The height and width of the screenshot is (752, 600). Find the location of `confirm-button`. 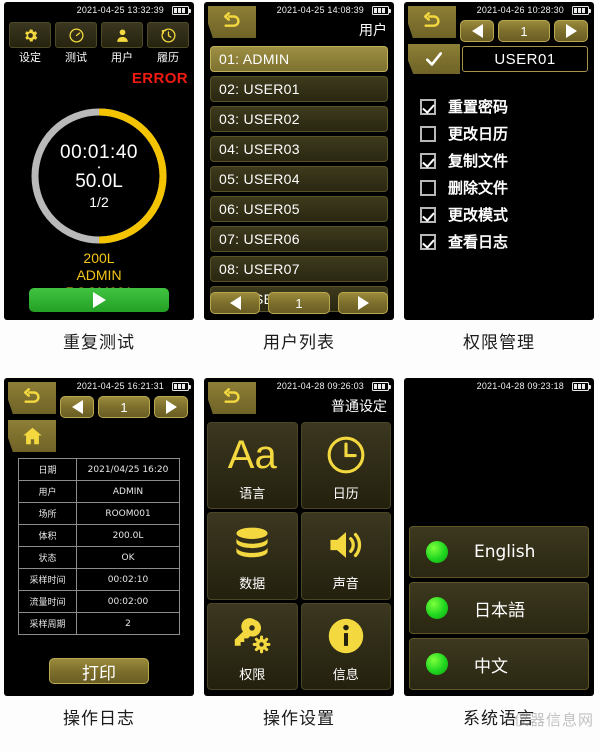

confirm-button is located at coordinates (434, 59).